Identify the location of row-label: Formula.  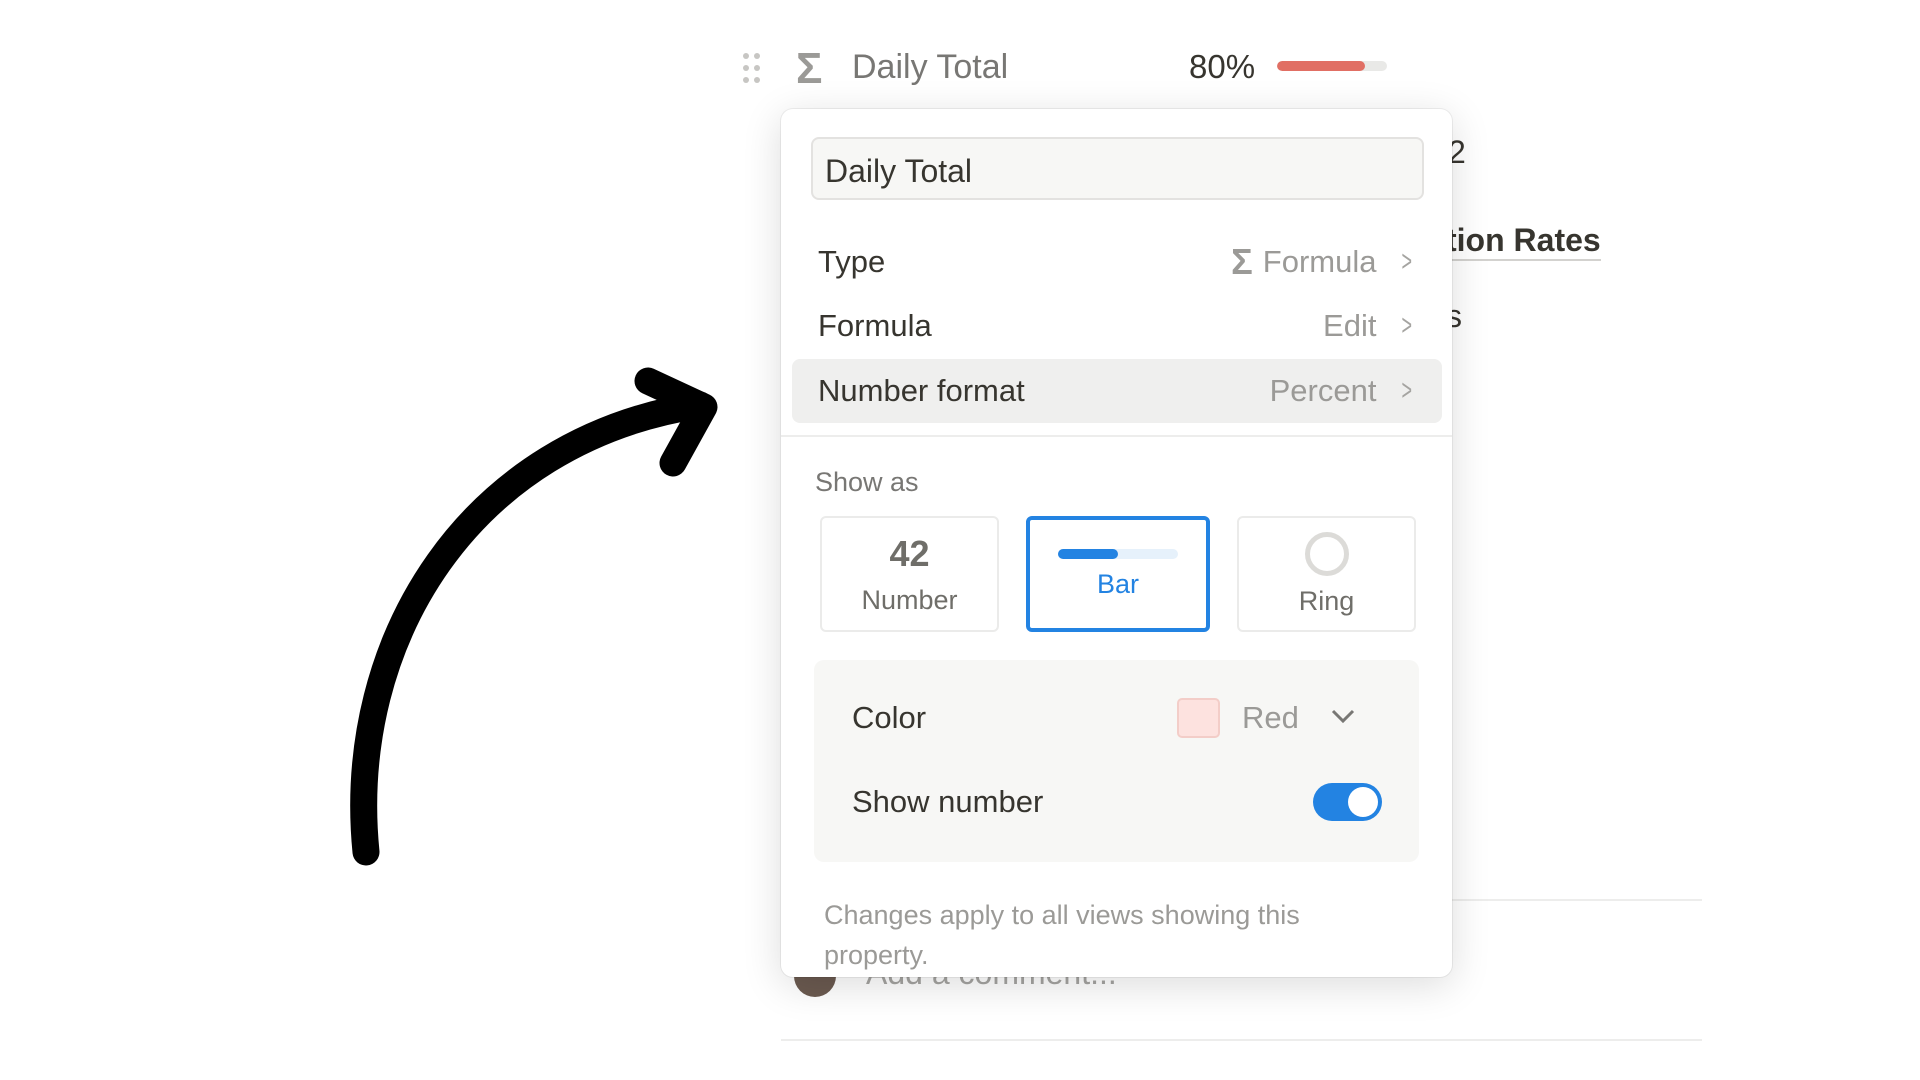
(875, 325).